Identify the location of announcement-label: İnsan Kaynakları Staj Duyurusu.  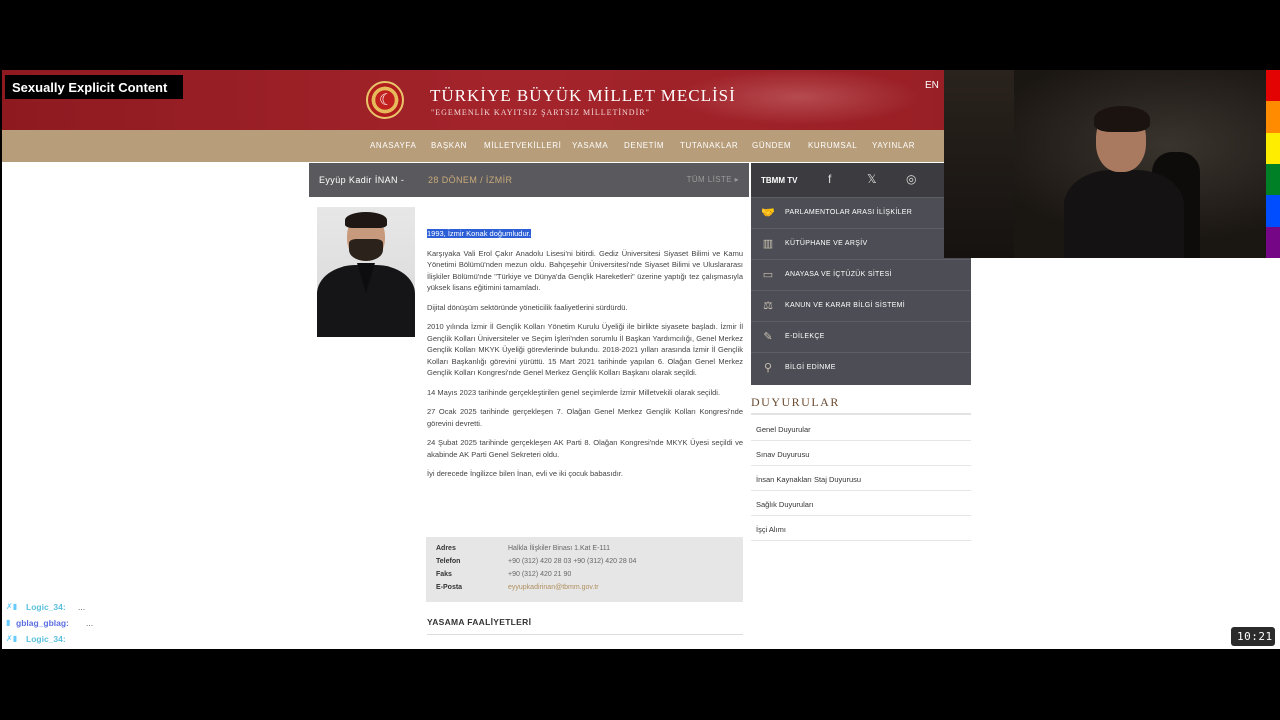
(809, 479).